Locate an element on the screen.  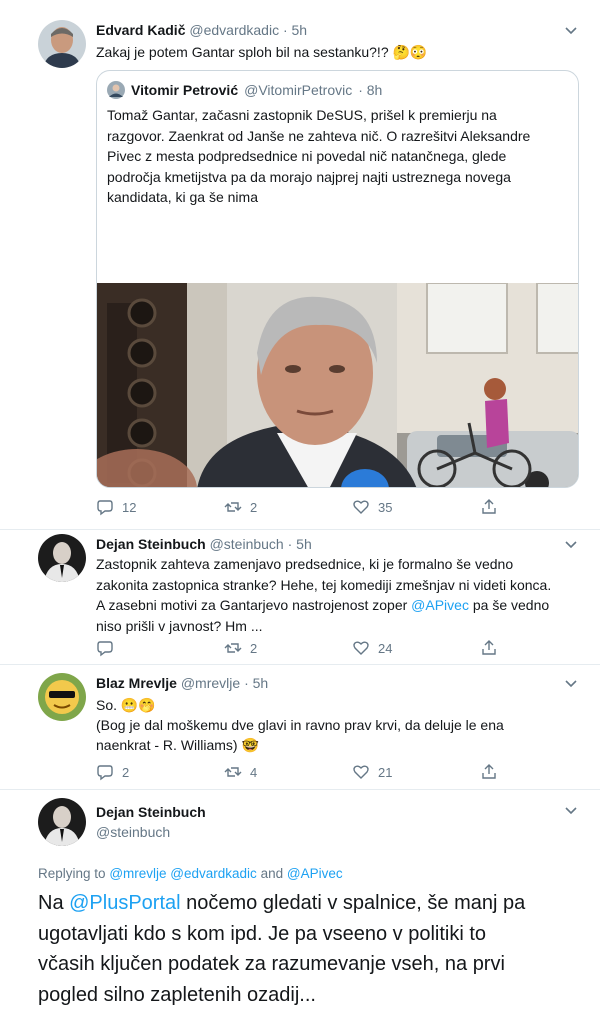
like-button: 21 is located at coordinates (372, 772).